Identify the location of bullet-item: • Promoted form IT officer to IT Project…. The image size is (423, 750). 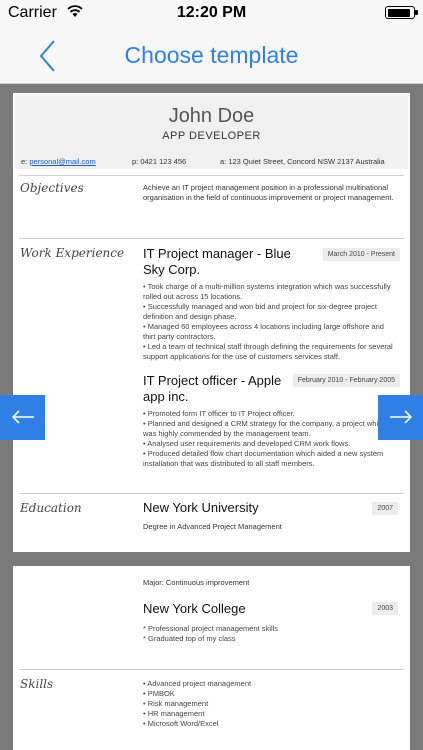
(219, 413).